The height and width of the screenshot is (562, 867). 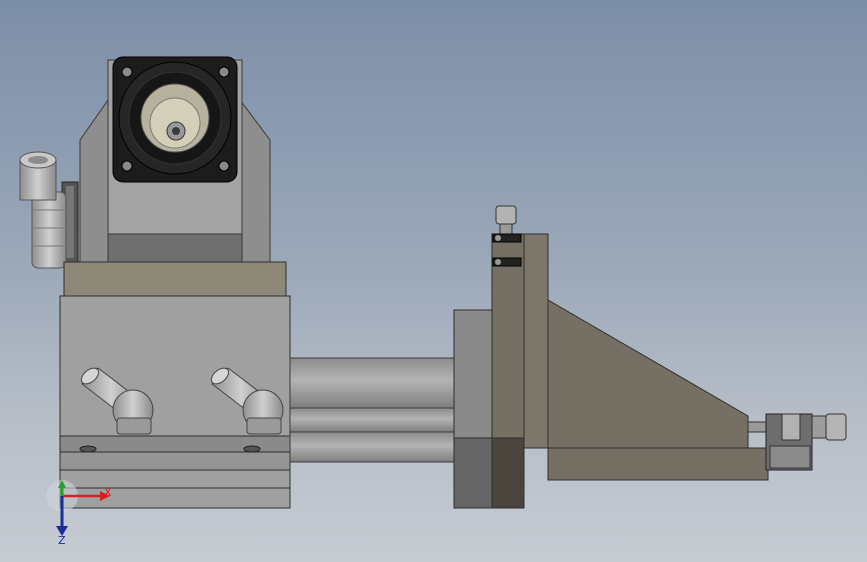 What do you see at coordinates (108, 492) in the screenshot?
I see `x-axis-label: X` at bounding box center [108, 492].